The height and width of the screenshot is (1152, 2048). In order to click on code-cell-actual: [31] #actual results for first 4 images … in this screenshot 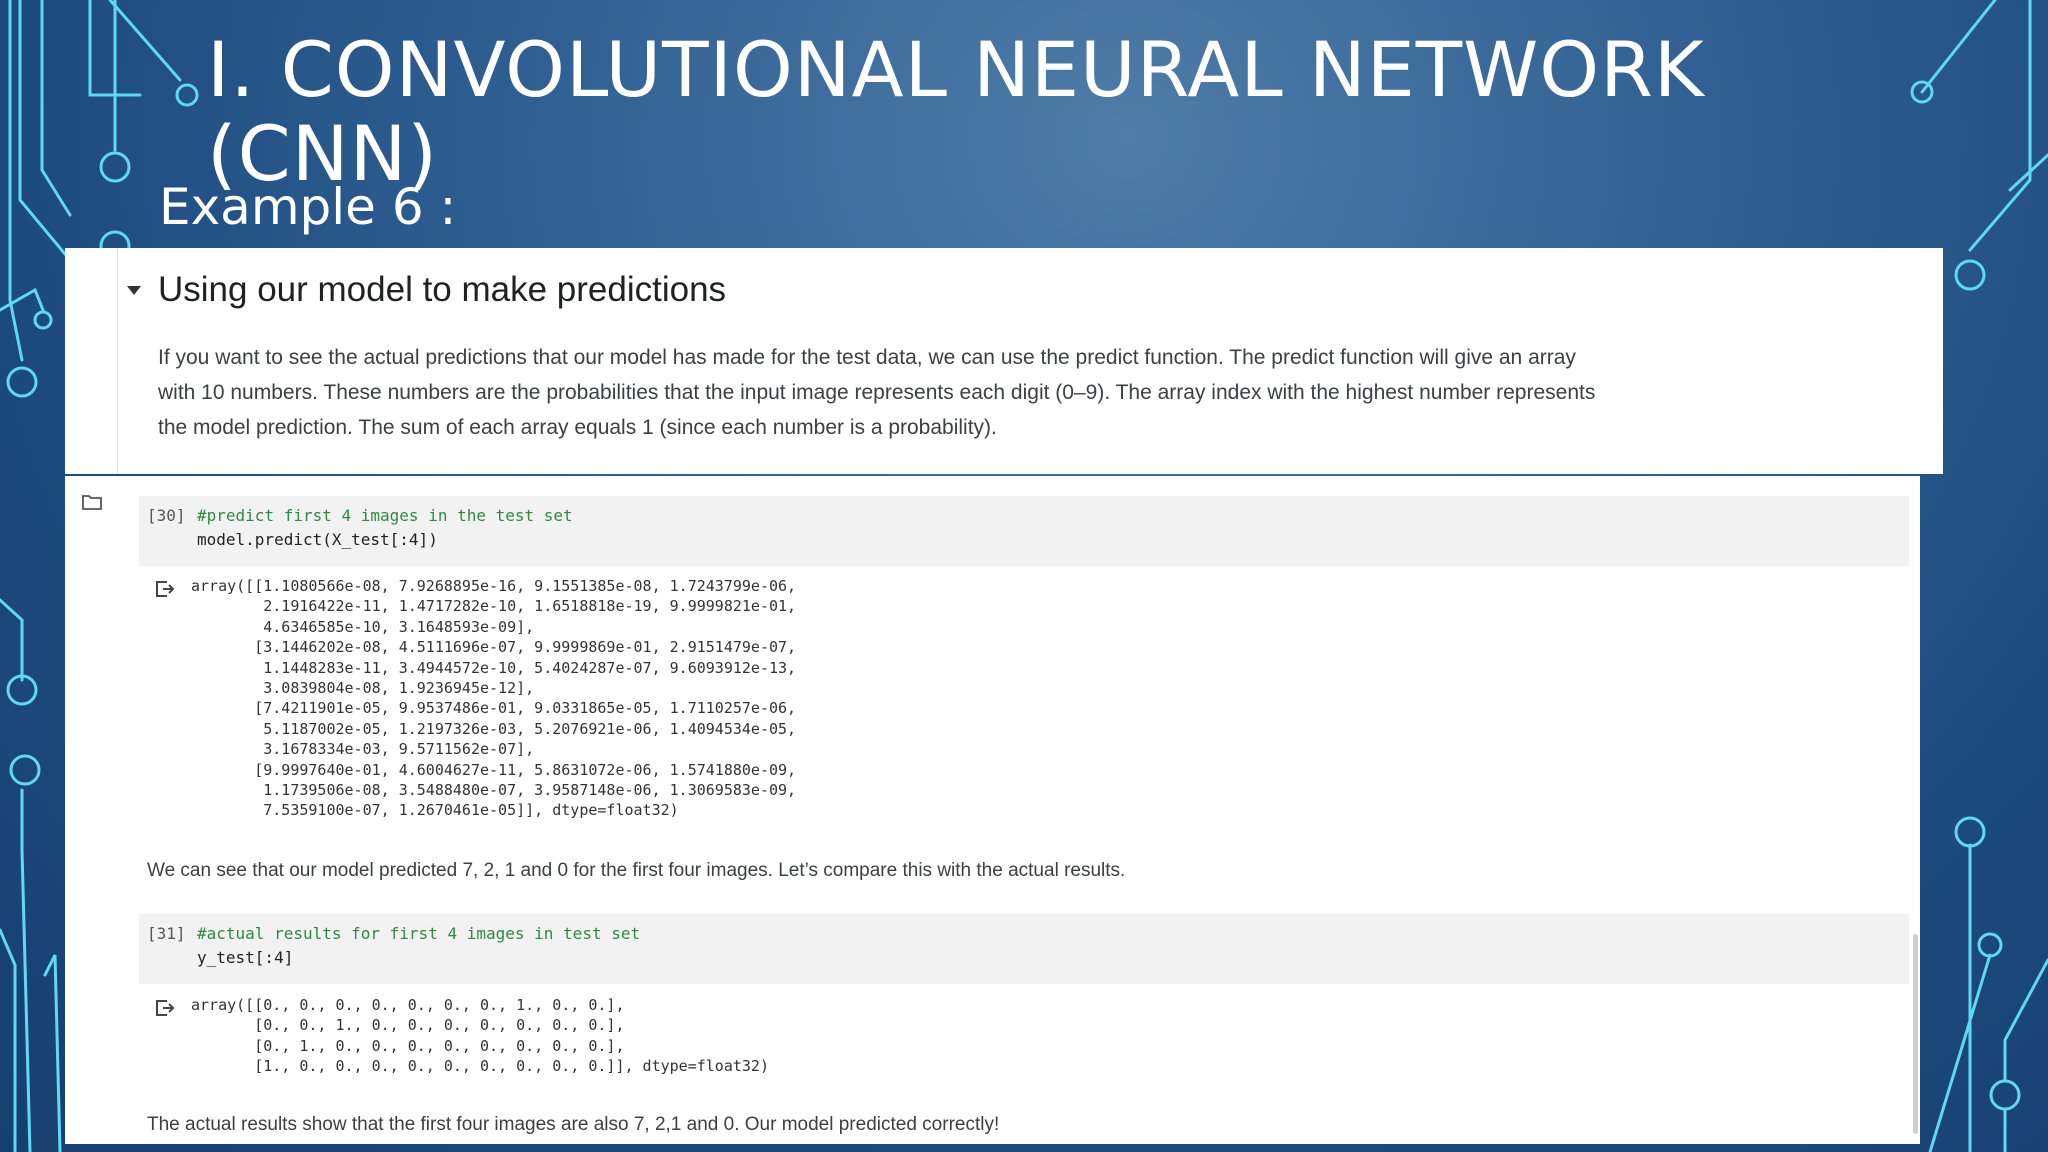, I will do `click(1024, 949)`.